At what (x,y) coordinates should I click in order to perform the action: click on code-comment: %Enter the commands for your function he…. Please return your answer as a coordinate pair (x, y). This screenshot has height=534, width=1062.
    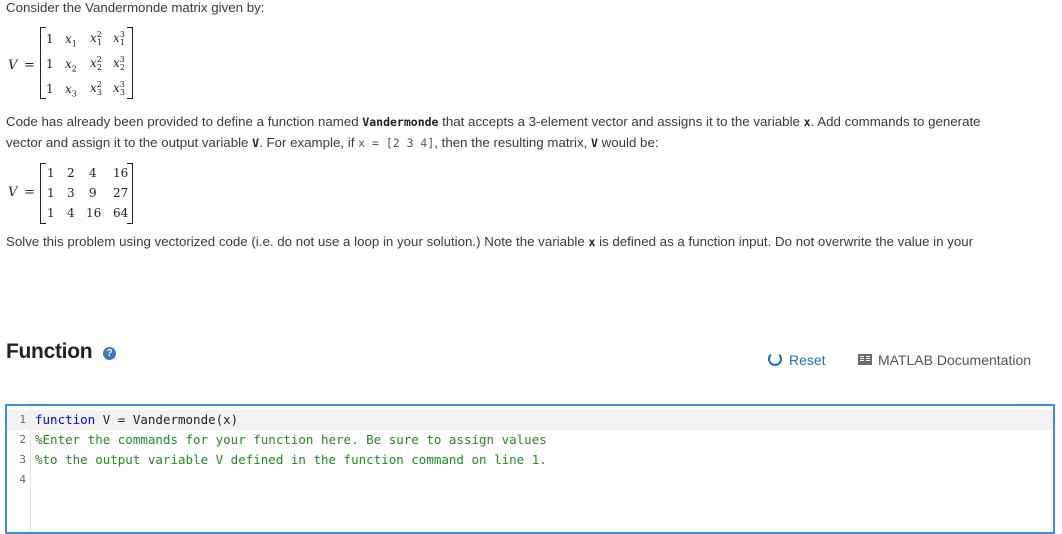
    Looking at the image, I should click on (291, 439).